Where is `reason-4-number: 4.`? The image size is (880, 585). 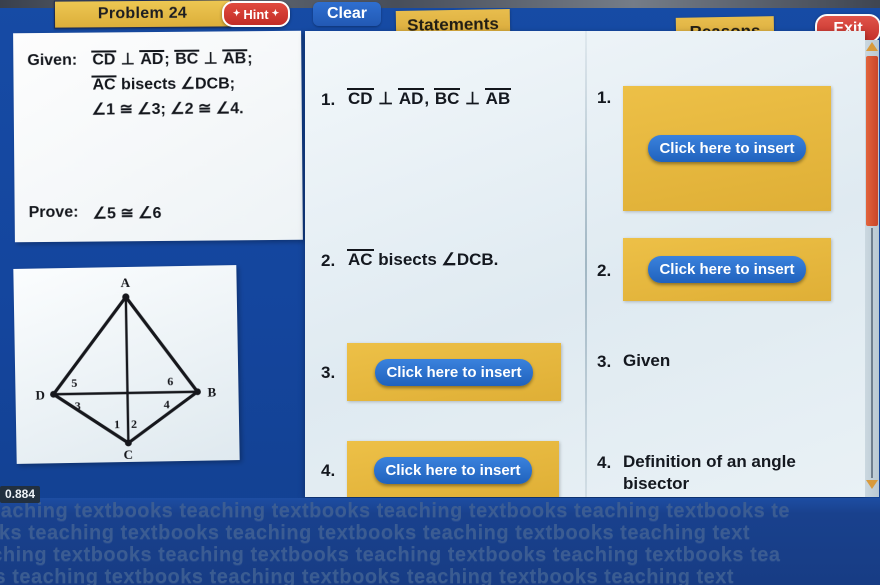 reason-4-number: 4. is located at coordinates (604, 462).